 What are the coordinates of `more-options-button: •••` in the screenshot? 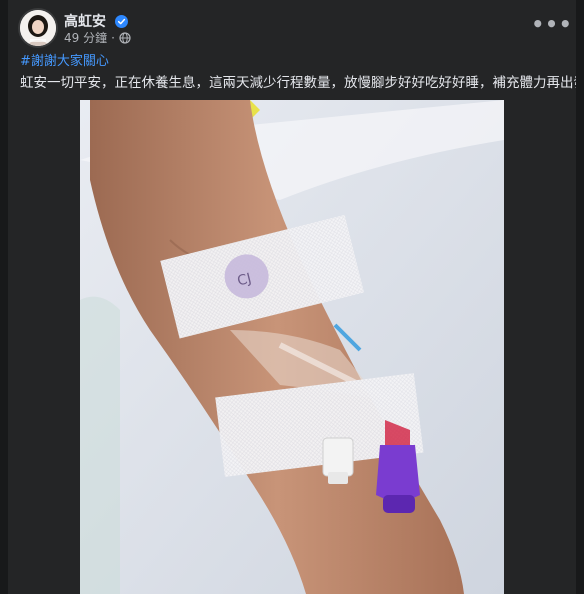 It's located at (551, 24).